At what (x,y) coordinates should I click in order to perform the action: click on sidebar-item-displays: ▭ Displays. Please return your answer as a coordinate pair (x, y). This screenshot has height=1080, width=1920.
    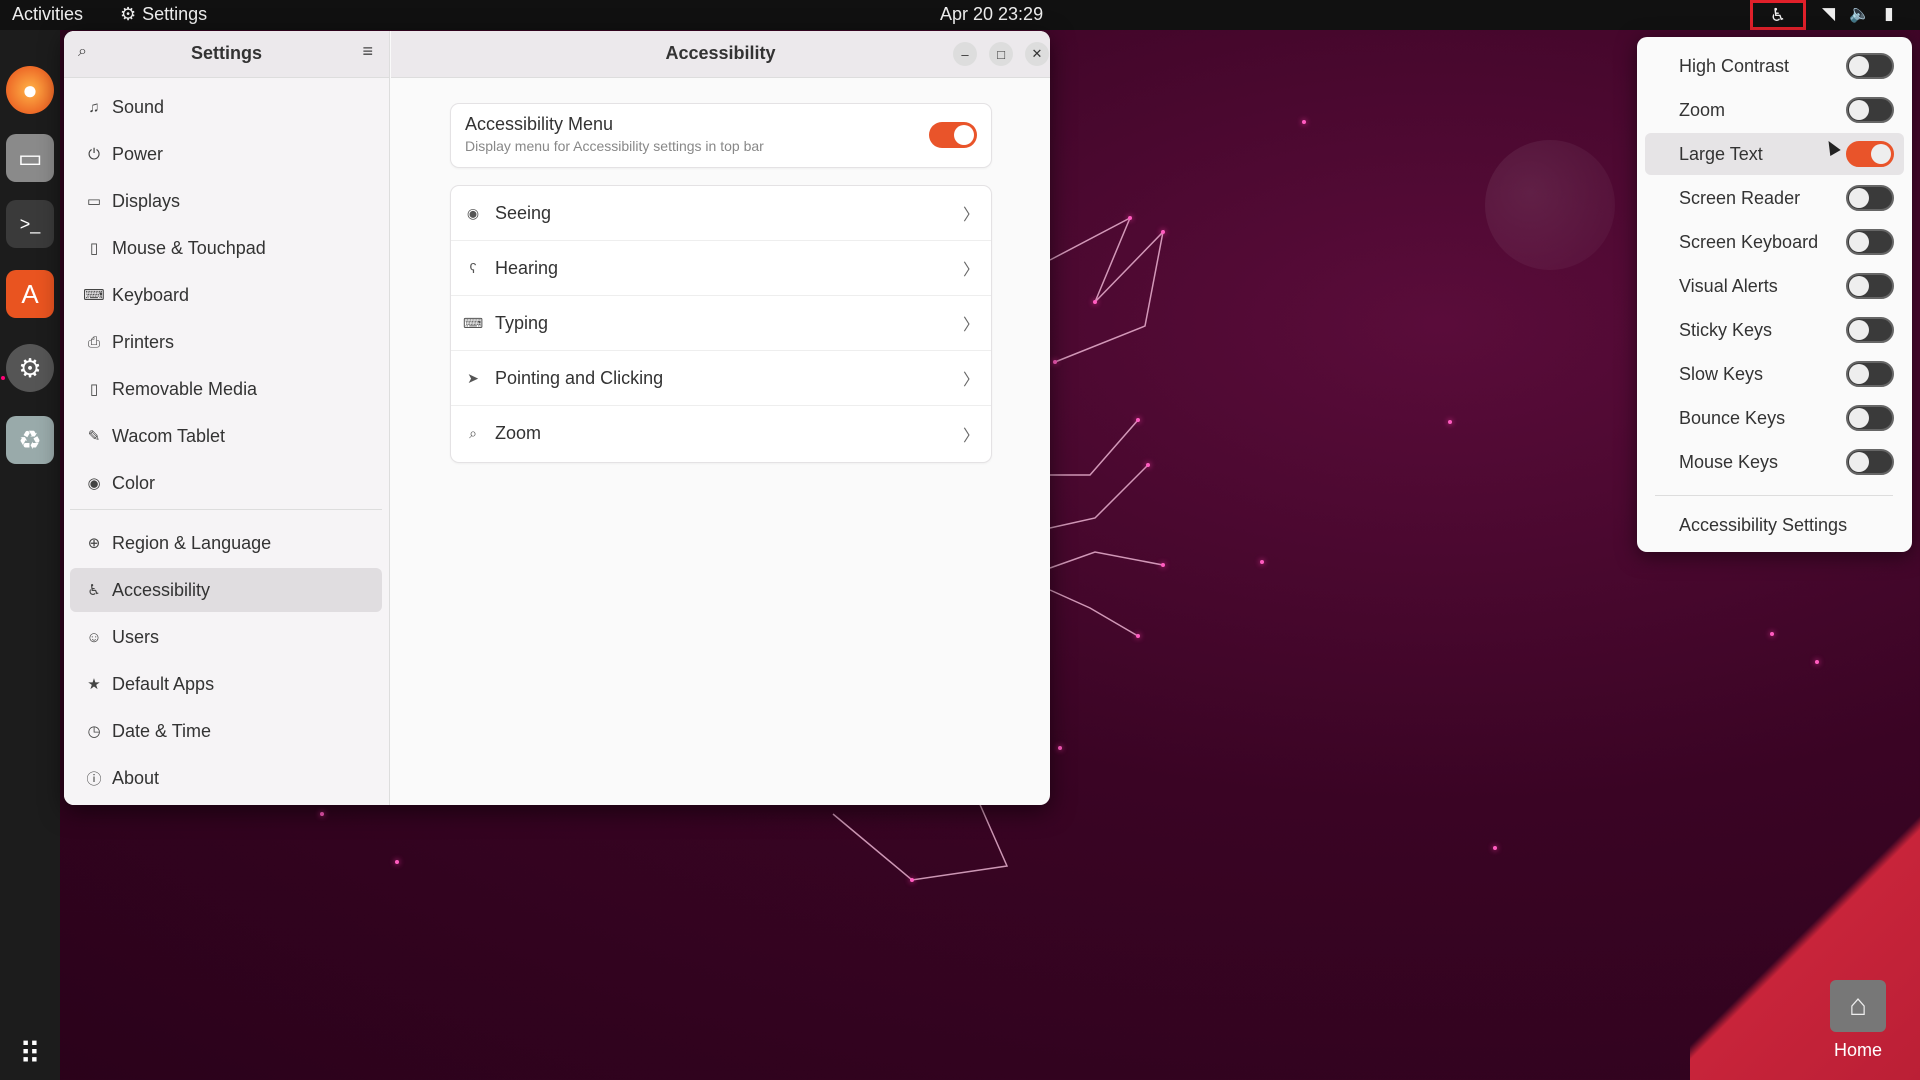
    Looking at the image, I should click on (226, 201).